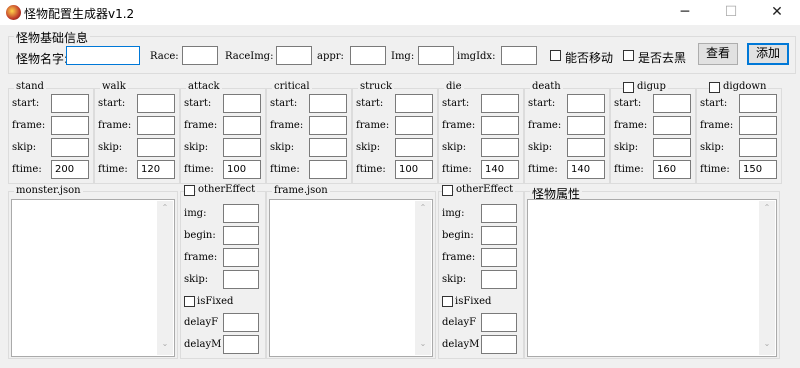 The width and height of the screenshot is (800, 368). What do you see at coordinates (156, 169) in the screenshot?
I see `walk-ftime-input` at bounding box center [156, 169].